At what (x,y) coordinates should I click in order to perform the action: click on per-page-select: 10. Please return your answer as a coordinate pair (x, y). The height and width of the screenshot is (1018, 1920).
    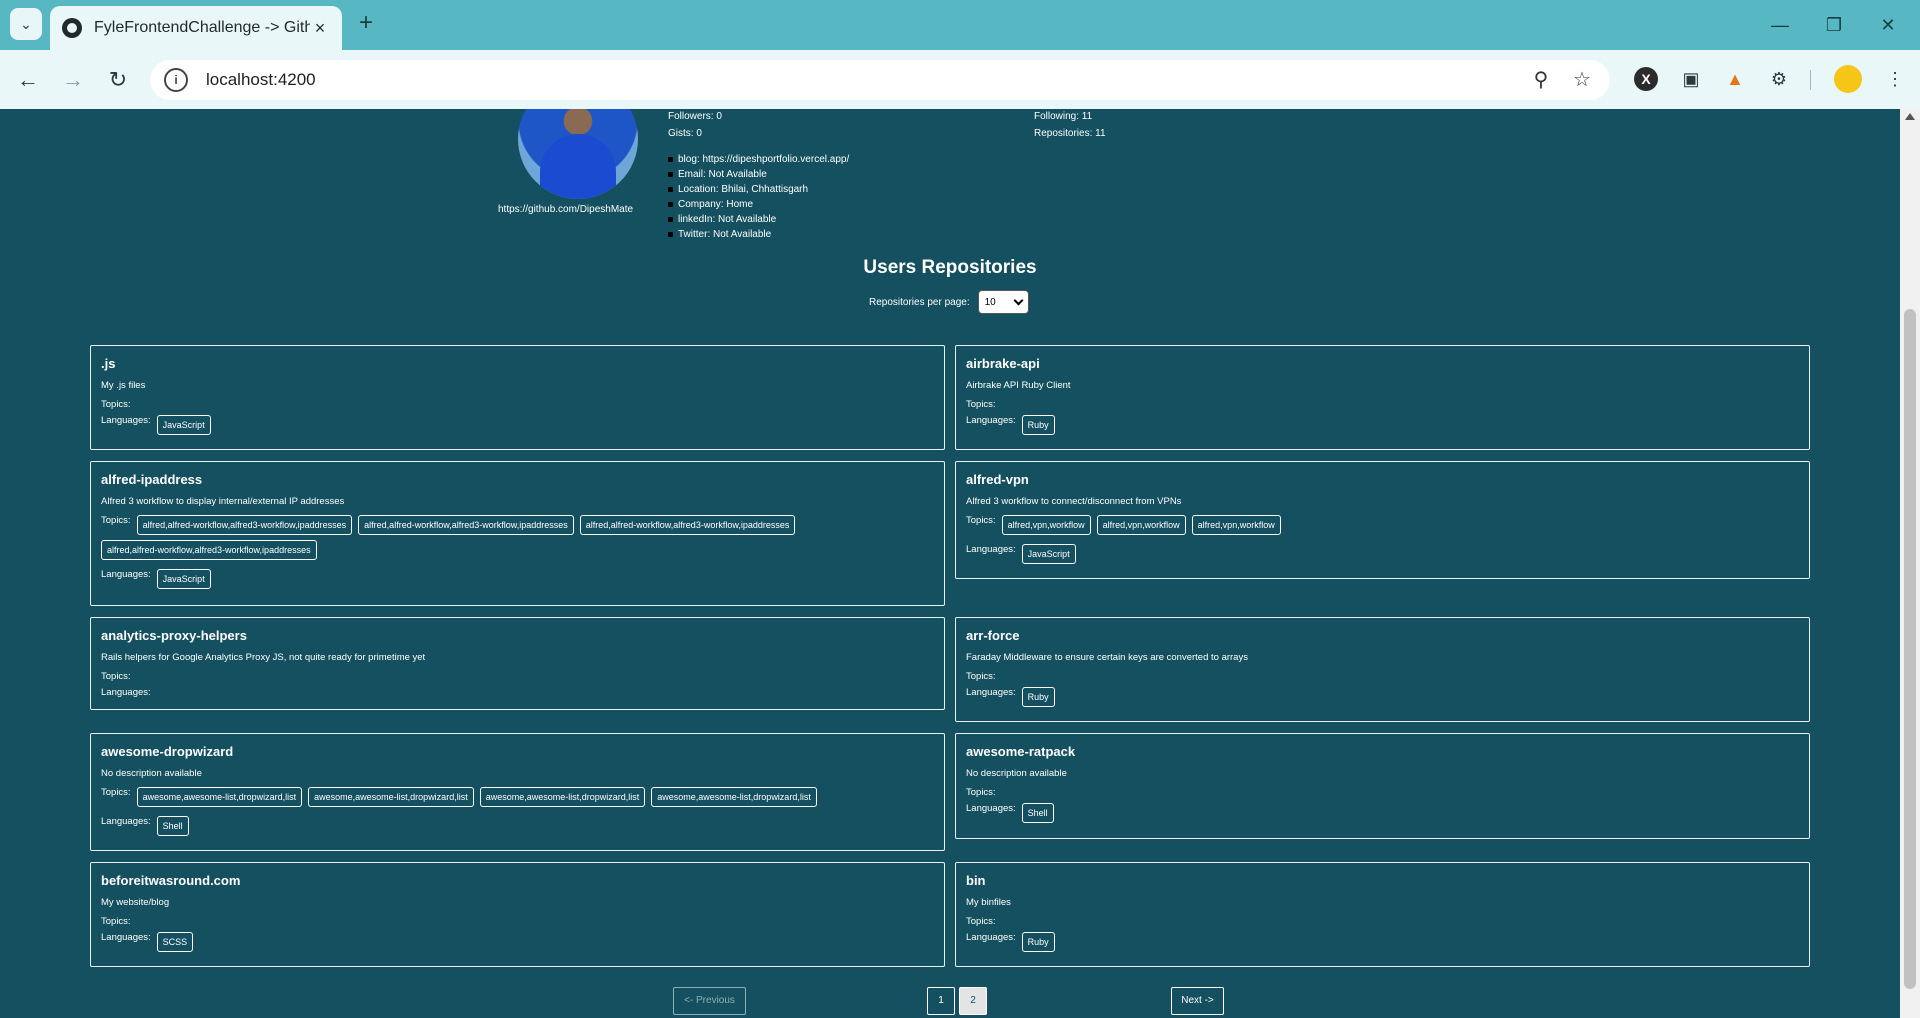
    Looking at the image, I should click on (1003, 302).